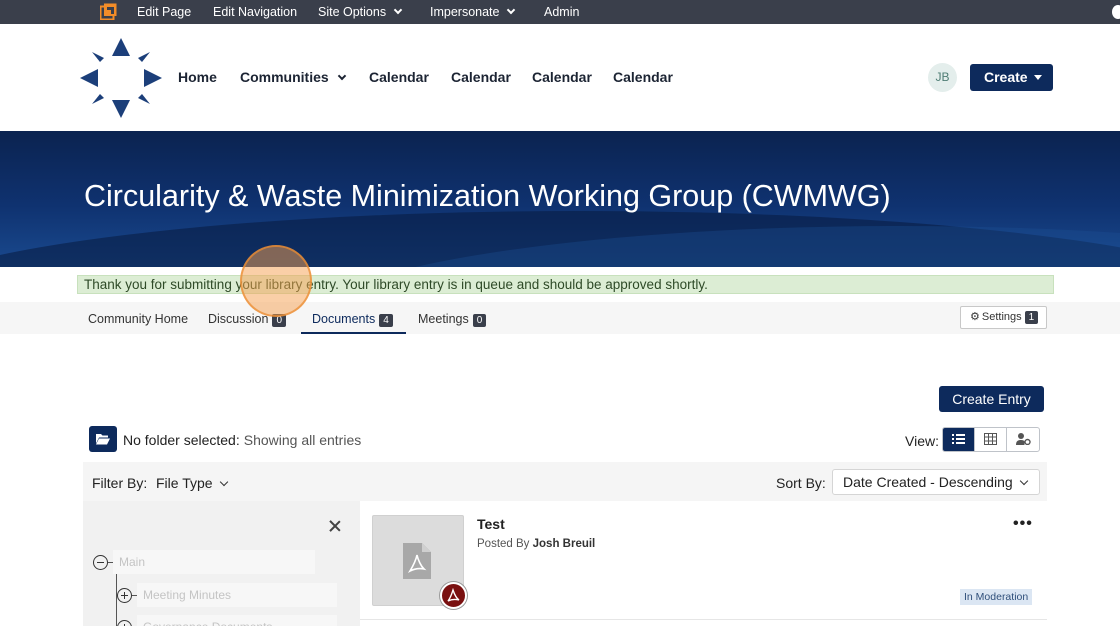  Describe the element at coordinates (344, 319) in the screenshot. I see `tab-label: Documents` at that location.